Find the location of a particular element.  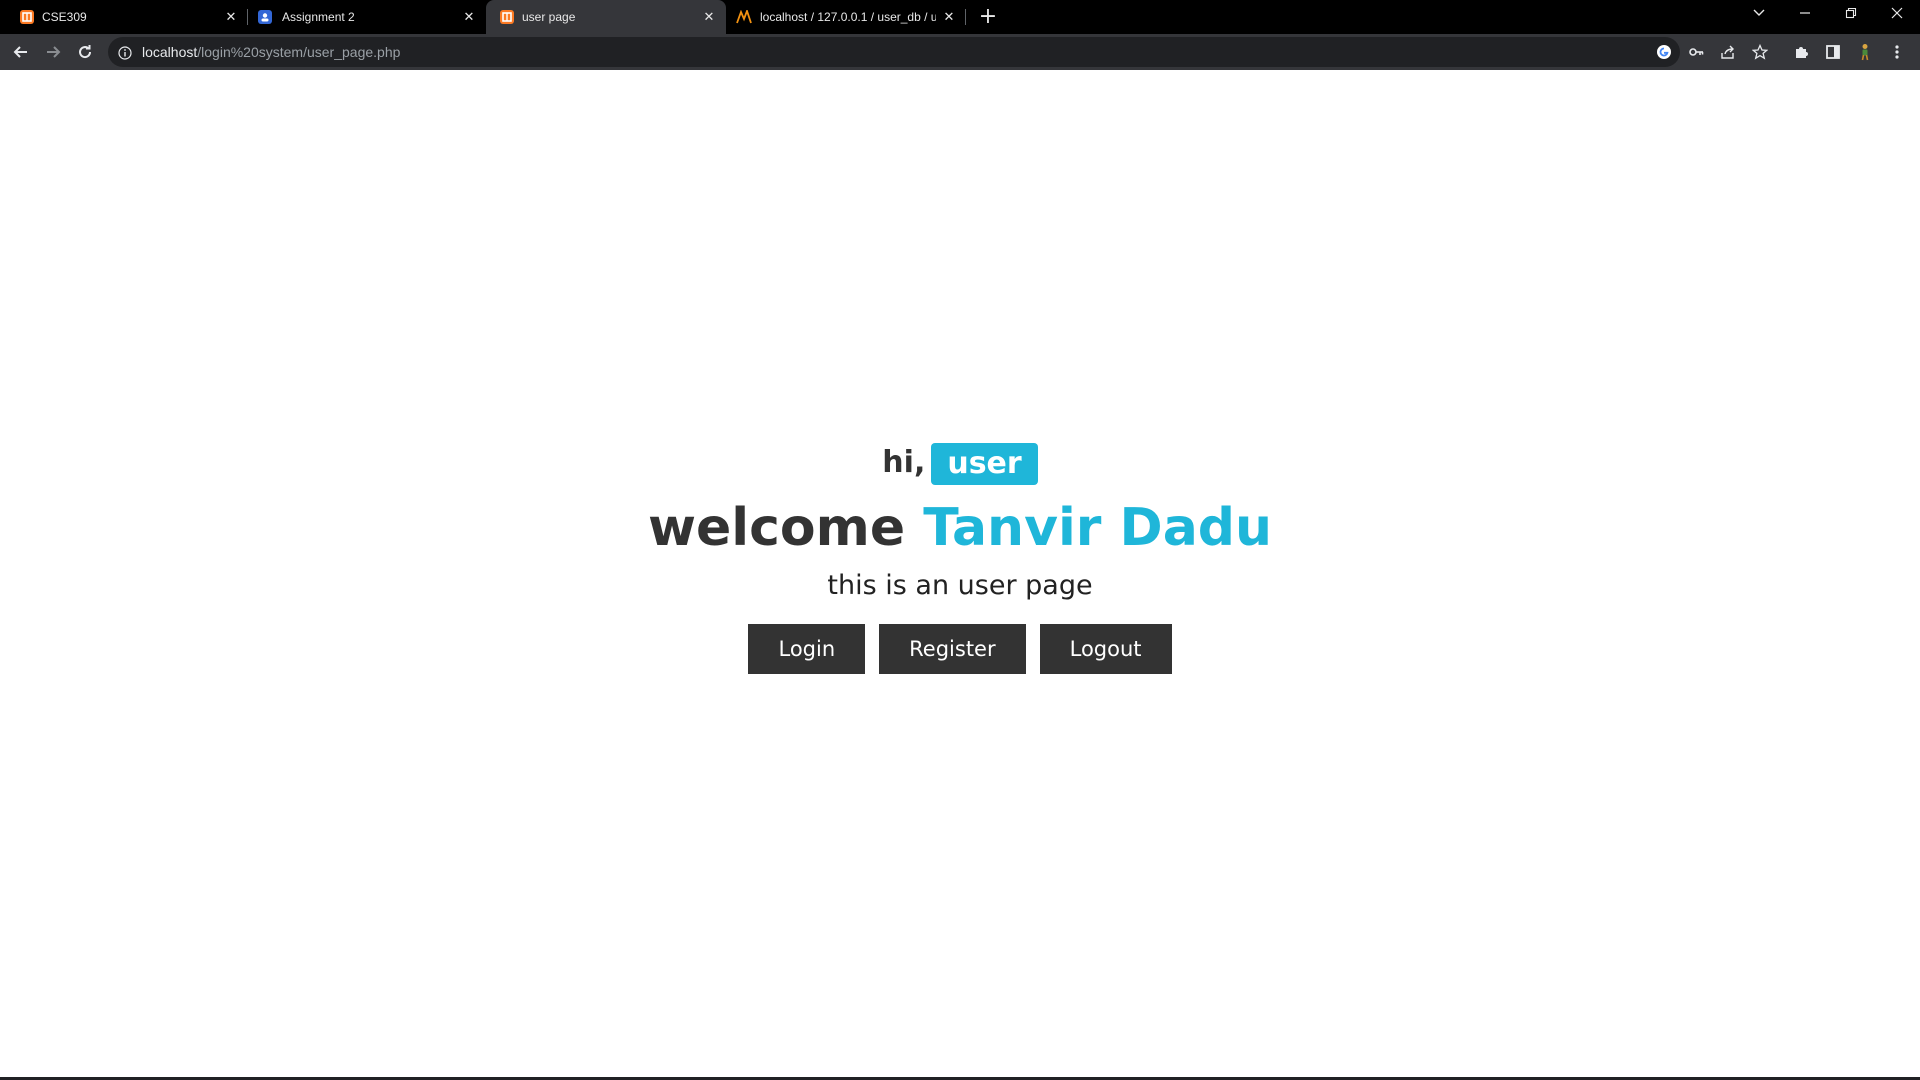

share-icon is located at coordinates (1728, 52).